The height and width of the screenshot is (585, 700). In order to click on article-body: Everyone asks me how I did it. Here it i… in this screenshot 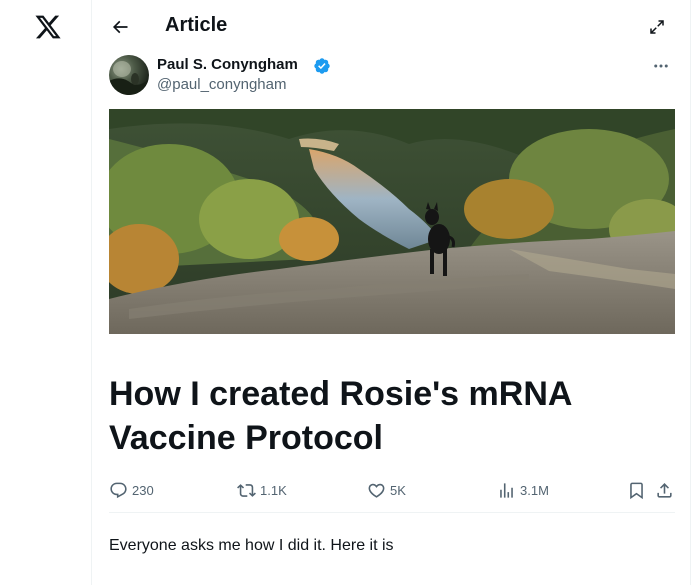, I will do `click(251, 545)`.